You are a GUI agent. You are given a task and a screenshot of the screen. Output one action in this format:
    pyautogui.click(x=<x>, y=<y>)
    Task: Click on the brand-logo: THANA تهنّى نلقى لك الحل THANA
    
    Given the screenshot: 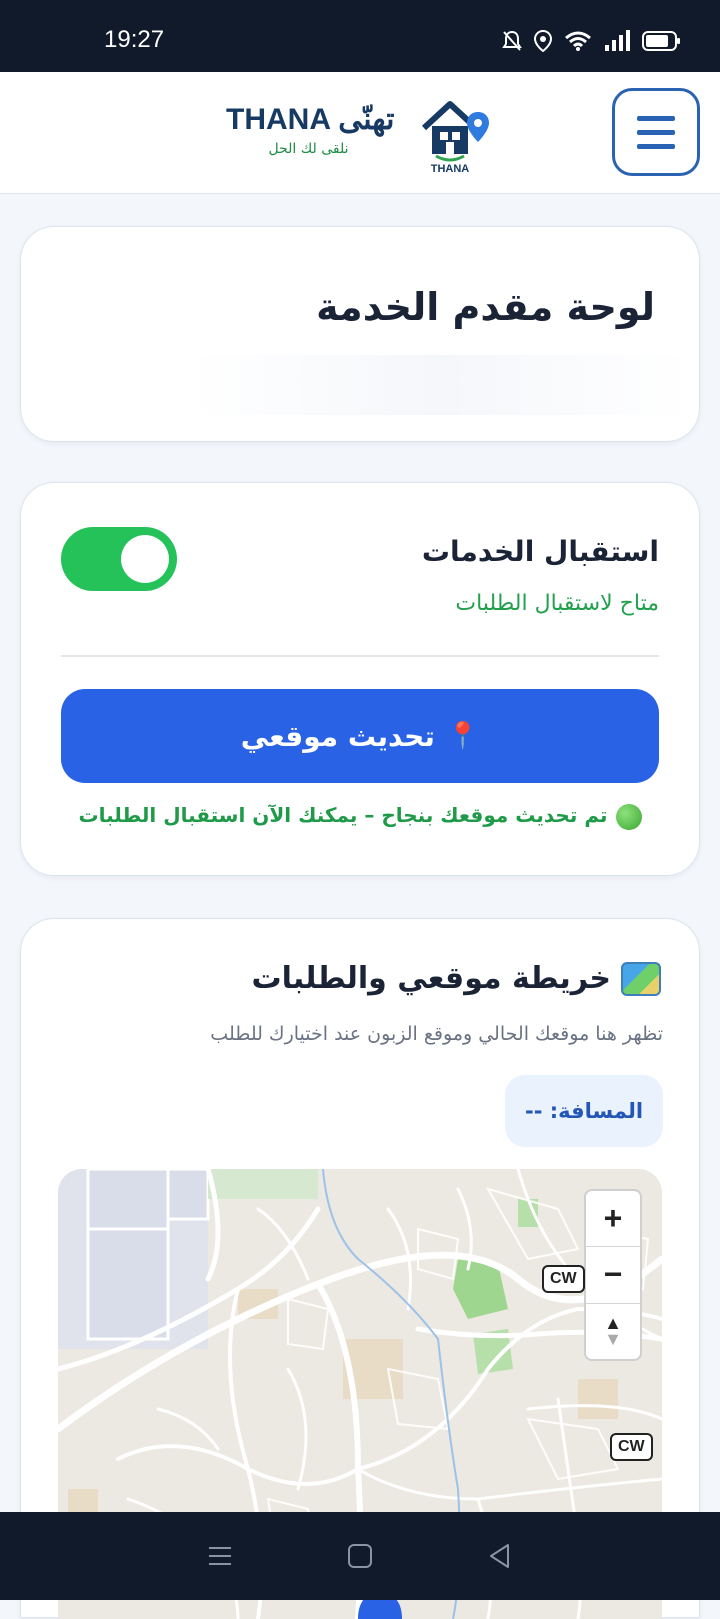 What is the action you would take?
    pyautogui.click(x=361, y=134)
    